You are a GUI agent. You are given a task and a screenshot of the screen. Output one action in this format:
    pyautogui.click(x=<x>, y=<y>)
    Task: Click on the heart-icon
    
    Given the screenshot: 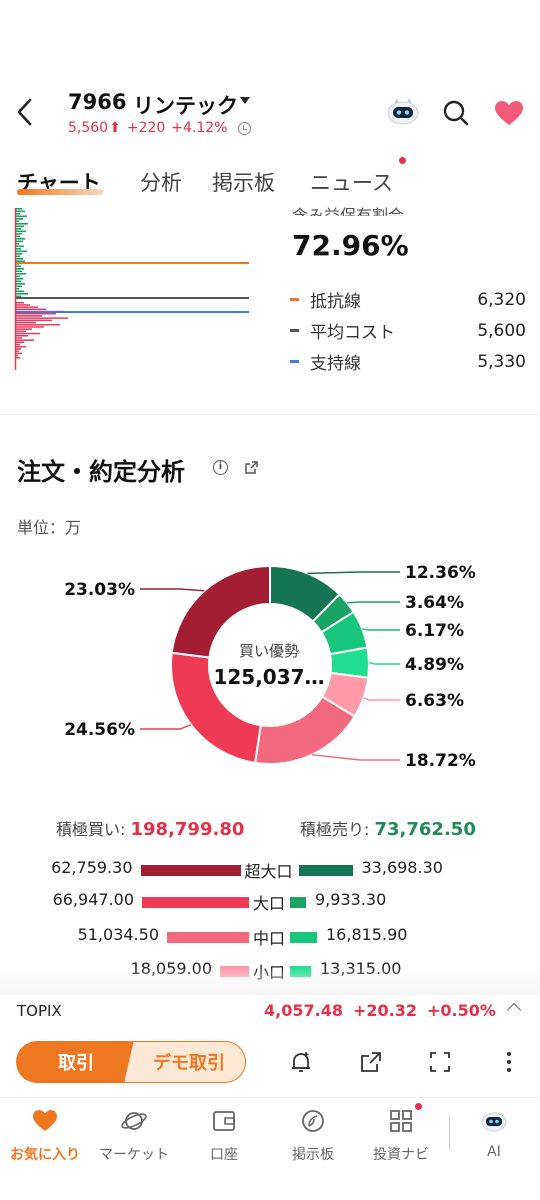 What is the action you would take?
    pyautogui.click(x=45, y=1120)
    